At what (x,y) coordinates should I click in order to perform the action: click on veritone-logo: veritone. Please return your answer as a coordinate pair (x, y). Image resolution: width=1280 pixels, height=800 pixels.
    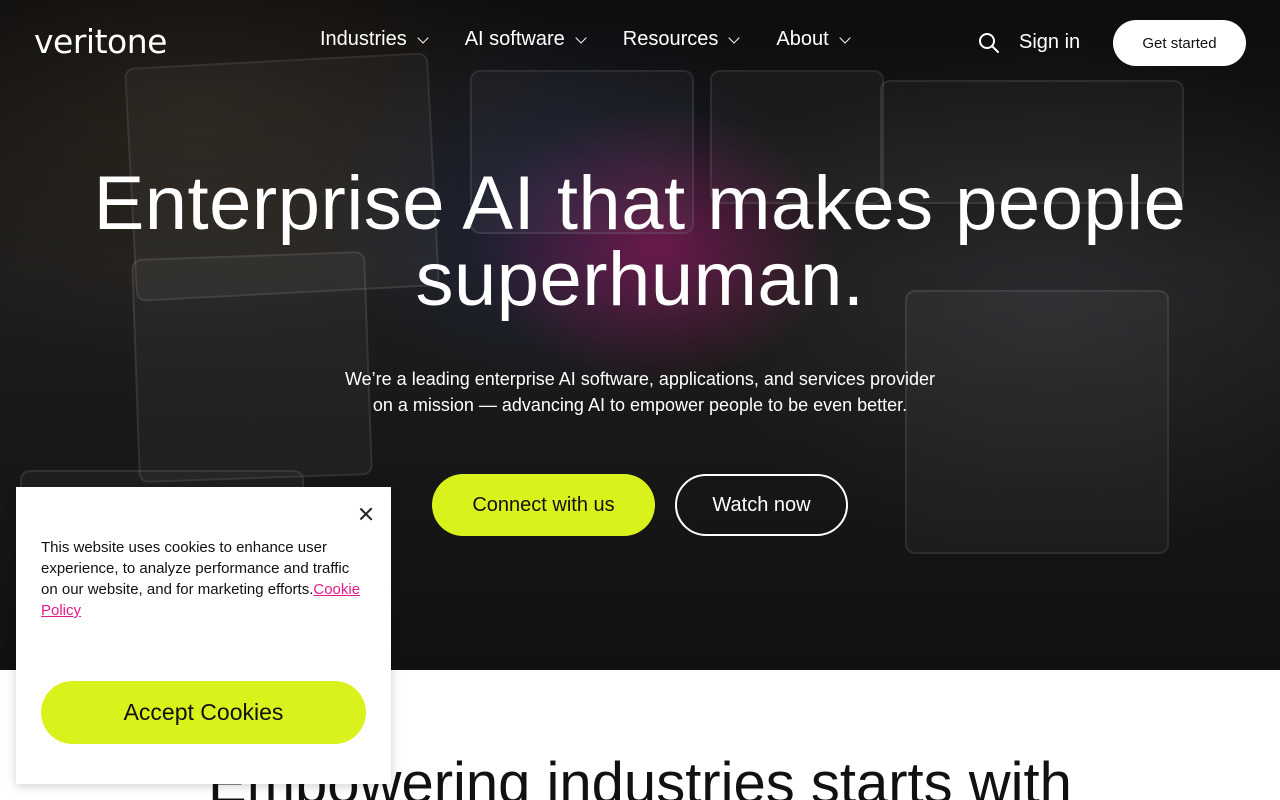
    Looking at the image, I should click on (100, 41).